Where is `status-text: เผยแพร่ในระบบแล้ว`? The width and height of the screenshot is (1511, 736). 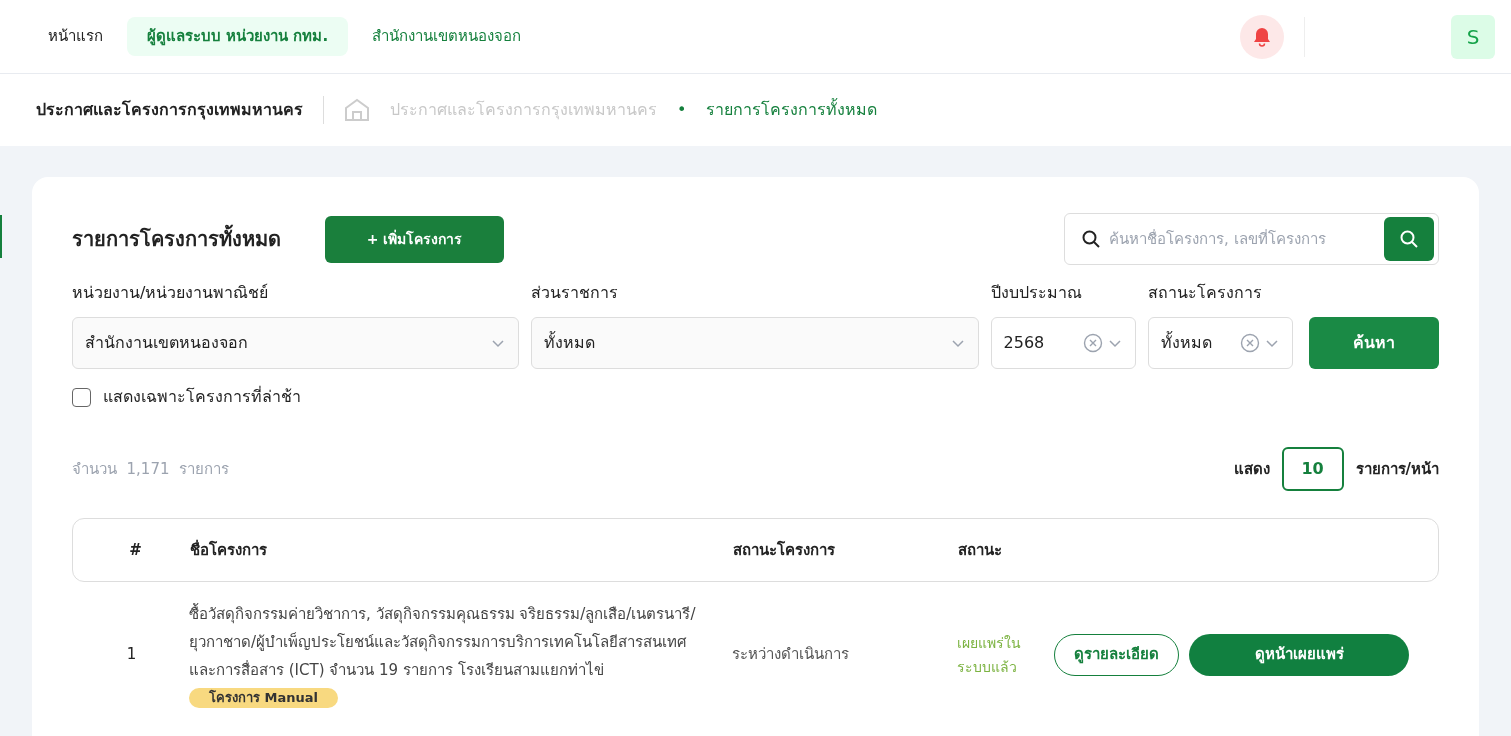
status-text: เผยแพร่ในระบบแล้ว is located at coordinates (989, 655).